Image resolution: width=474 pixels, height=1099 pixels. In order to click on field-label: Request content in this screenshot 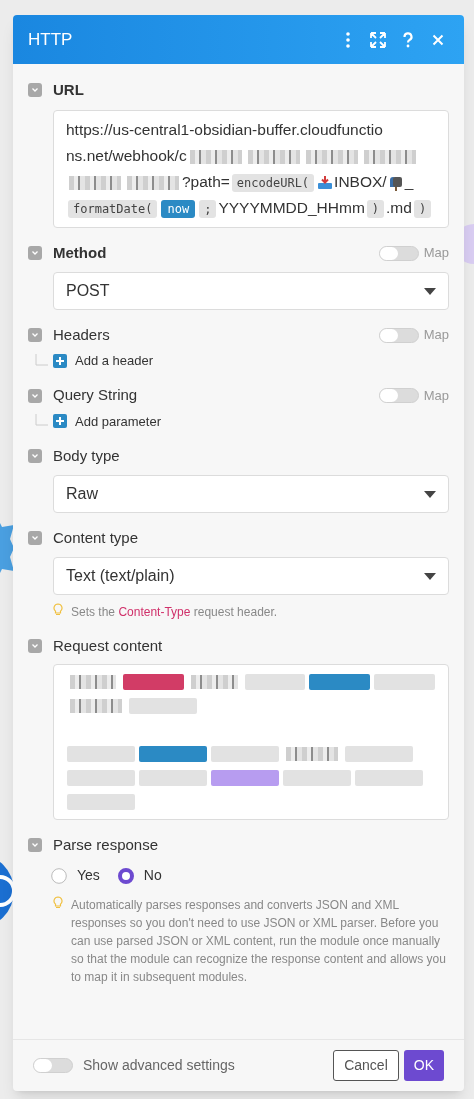, I will do `click(108, 645)`.